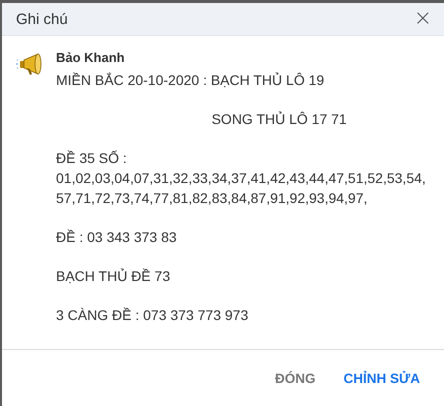 The width and height of the screenshot is (444, 406). Describe the element at coordinates (382, 378) in the screenshot. I see `edit-button: CHỈNH SỬA` at that location.